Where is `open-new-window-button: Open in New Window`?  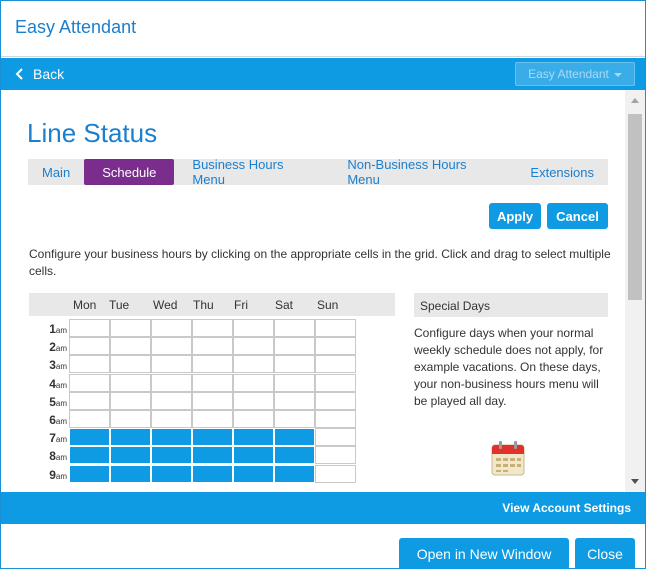 open-new-window-button: Open in New Window is located at coordinates (484, 553).